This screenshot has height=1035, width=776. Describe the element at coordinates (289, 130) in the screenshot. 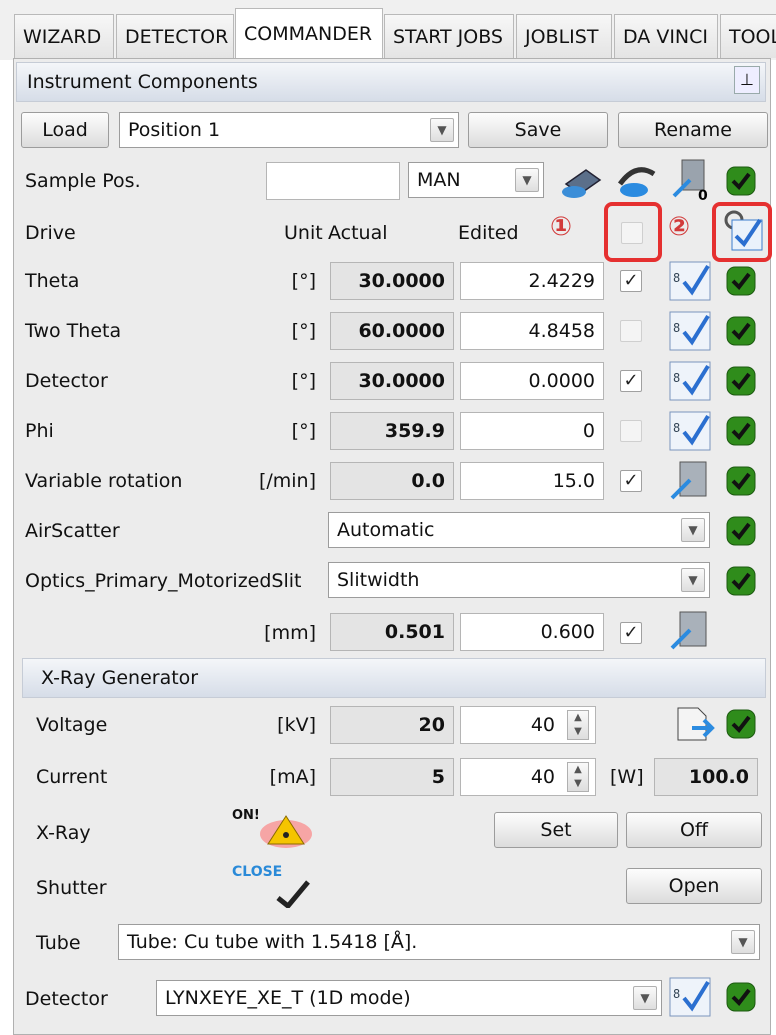

I see `position-select: Position 1 ▼` at that location.